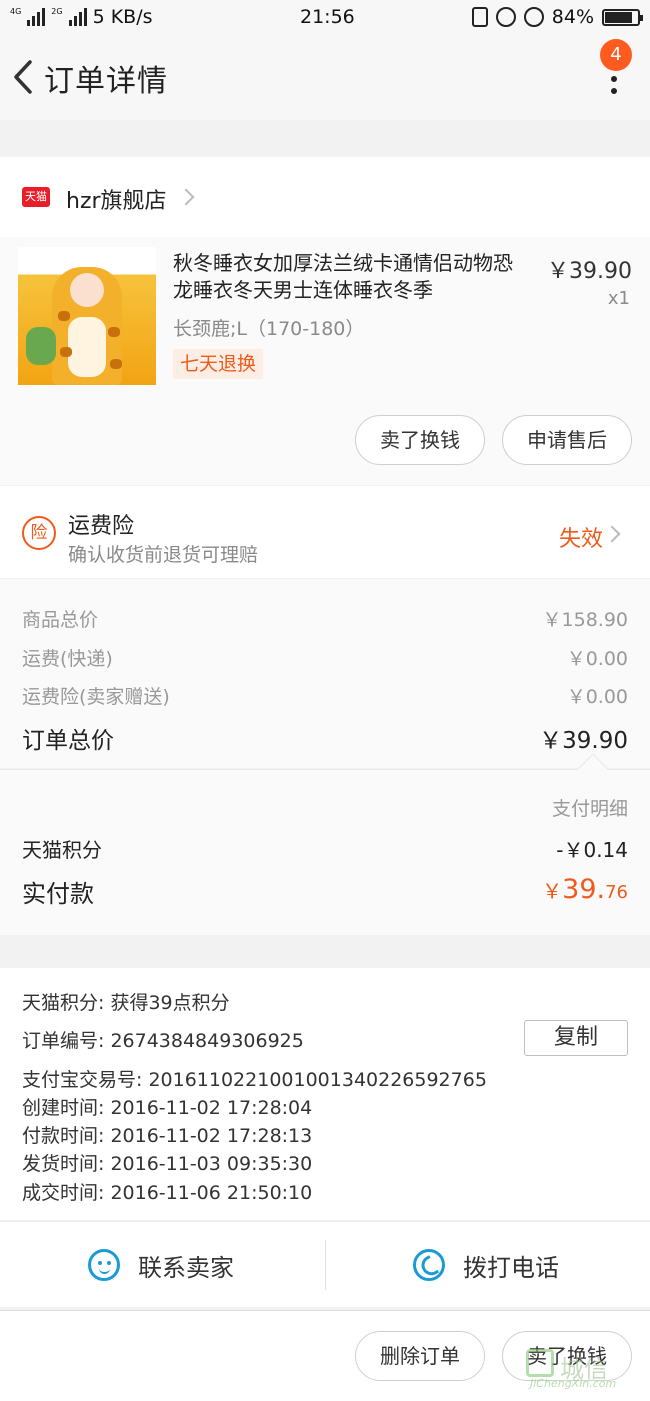  Describe the element at coordinates (269, 329) in the screenshot. I see `product-spec: 长颈鹿;L（170-180）` at that location.